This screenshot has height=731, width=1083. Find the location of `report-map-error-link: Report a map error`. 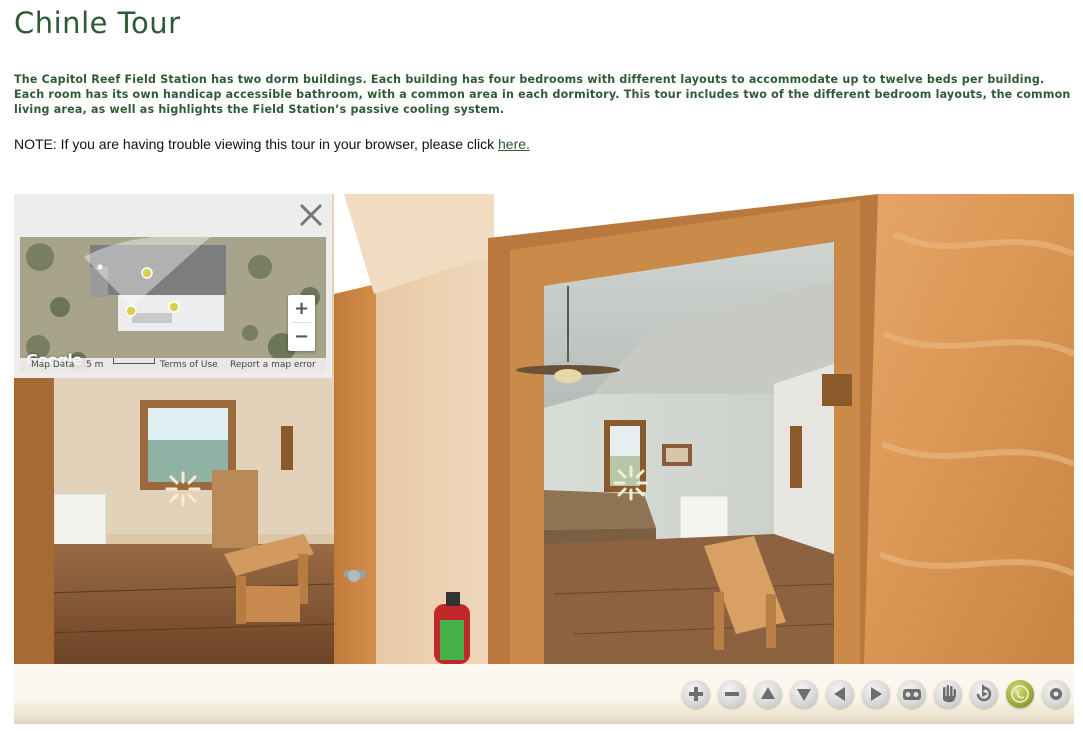

report-map-error-link: Report a map error is located at coordinates (273, 365).